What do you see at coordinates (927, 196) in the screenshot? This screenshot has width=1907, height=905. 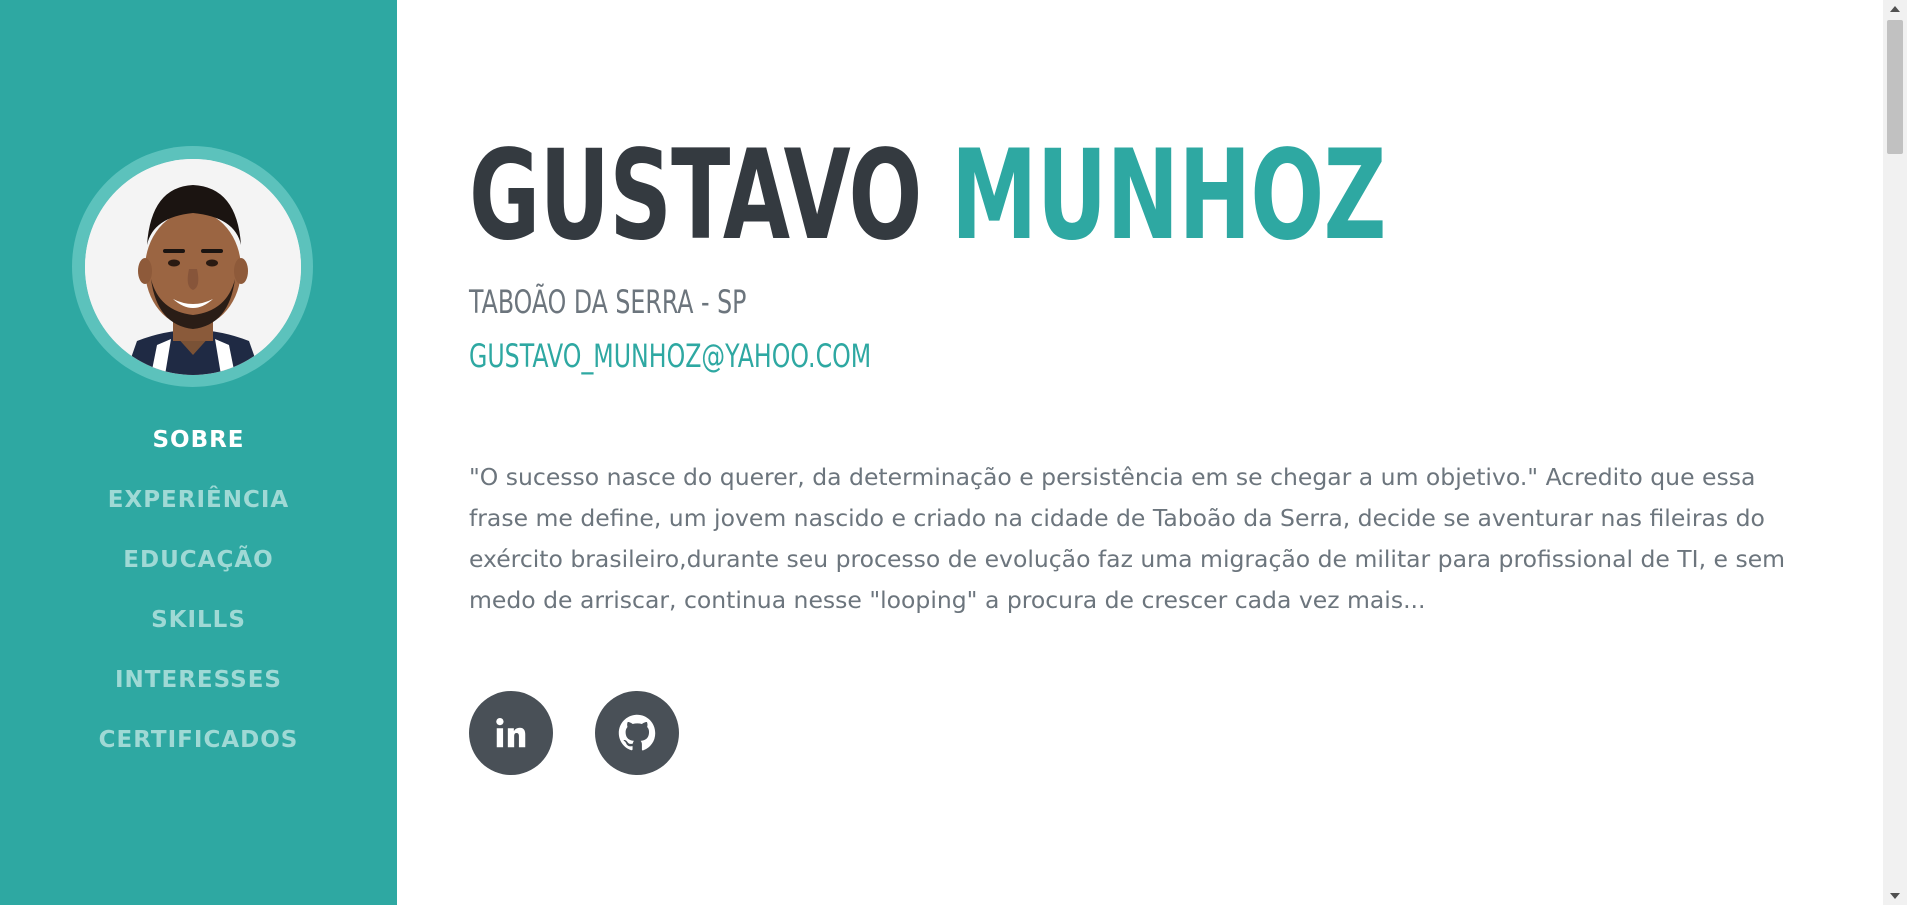 I see `page-title: GUSTAVO MUNHOZ` at bounding box center [927, 196].